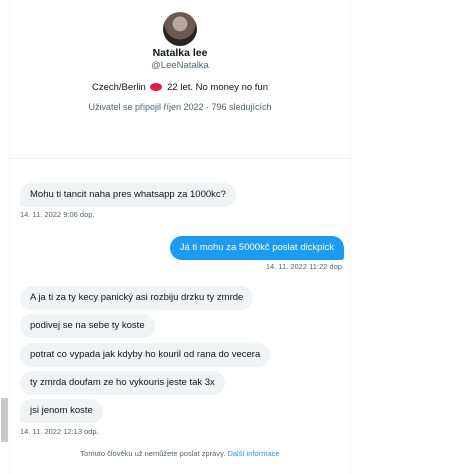  I want to click on scrollbar-thumb, so click(4, 420).